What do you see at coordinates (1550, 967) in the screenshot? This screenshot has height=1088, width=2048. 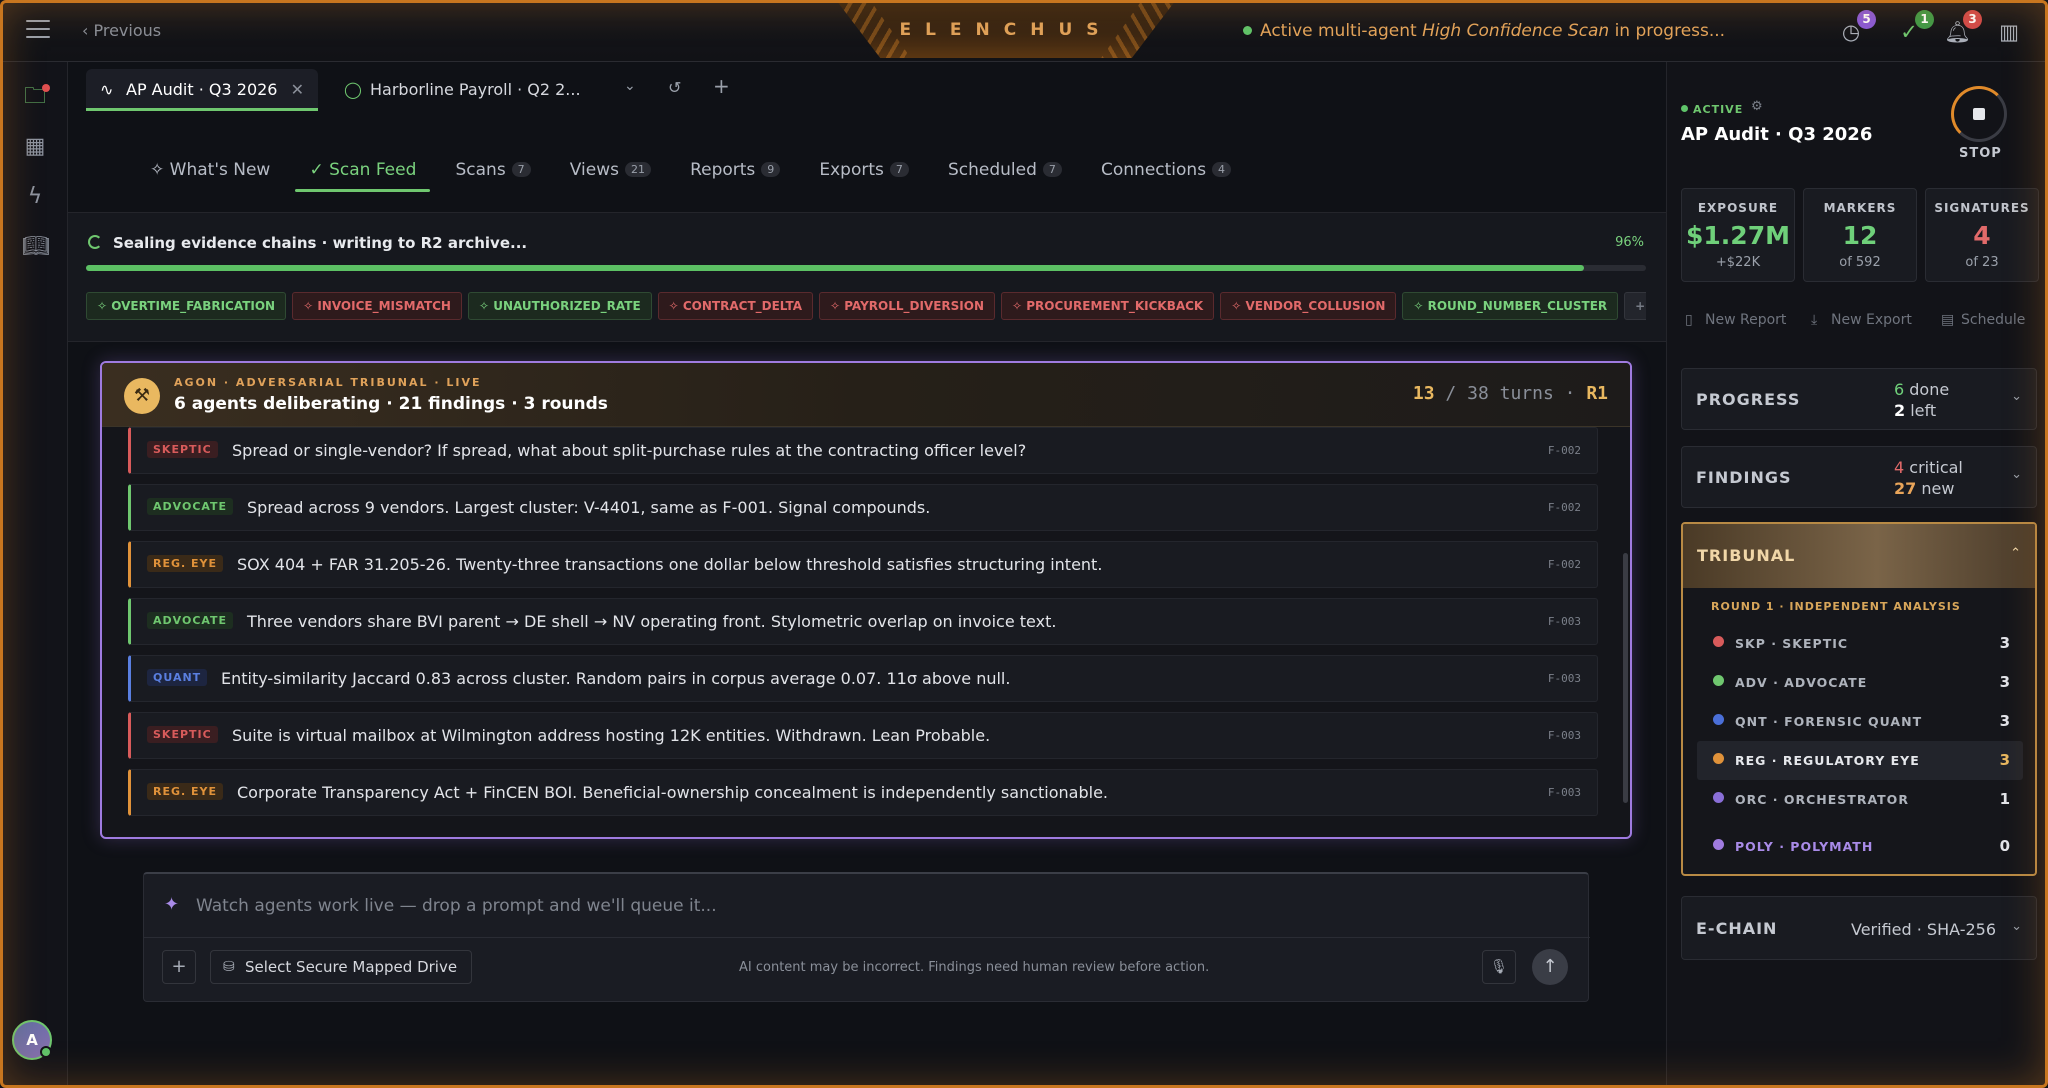 I see `send-button: ↑` at bounding box center [1550, 967].